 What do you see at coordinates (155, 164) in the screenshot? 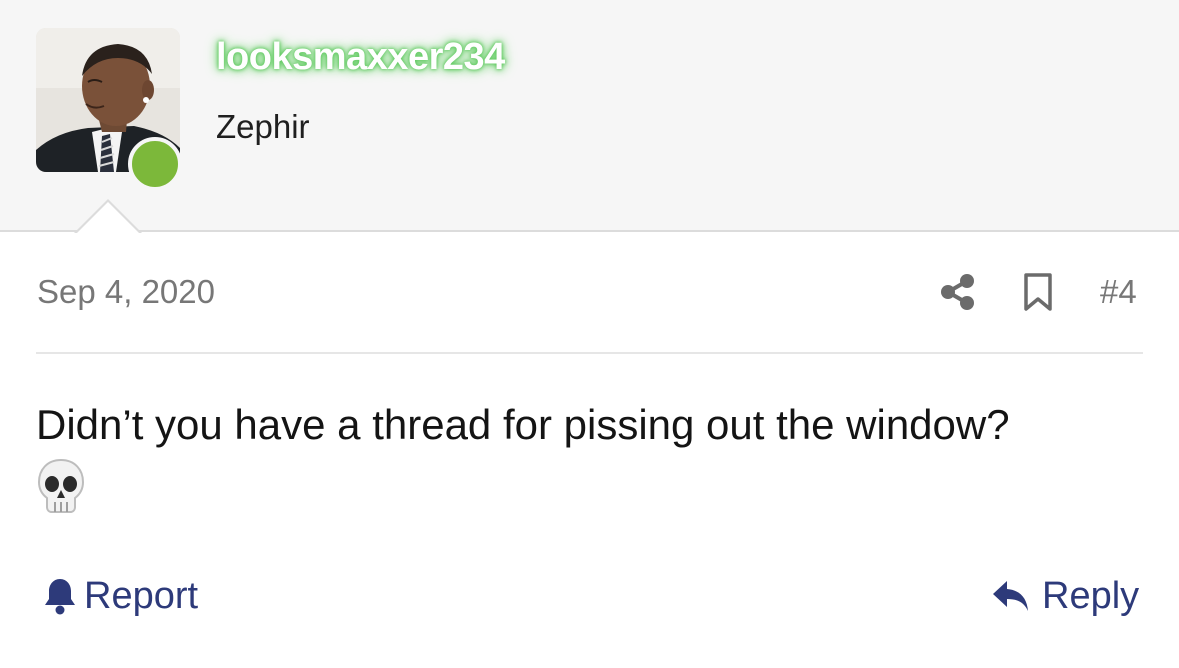
I see `online-status-indicator` at bounding box center [155, 164].